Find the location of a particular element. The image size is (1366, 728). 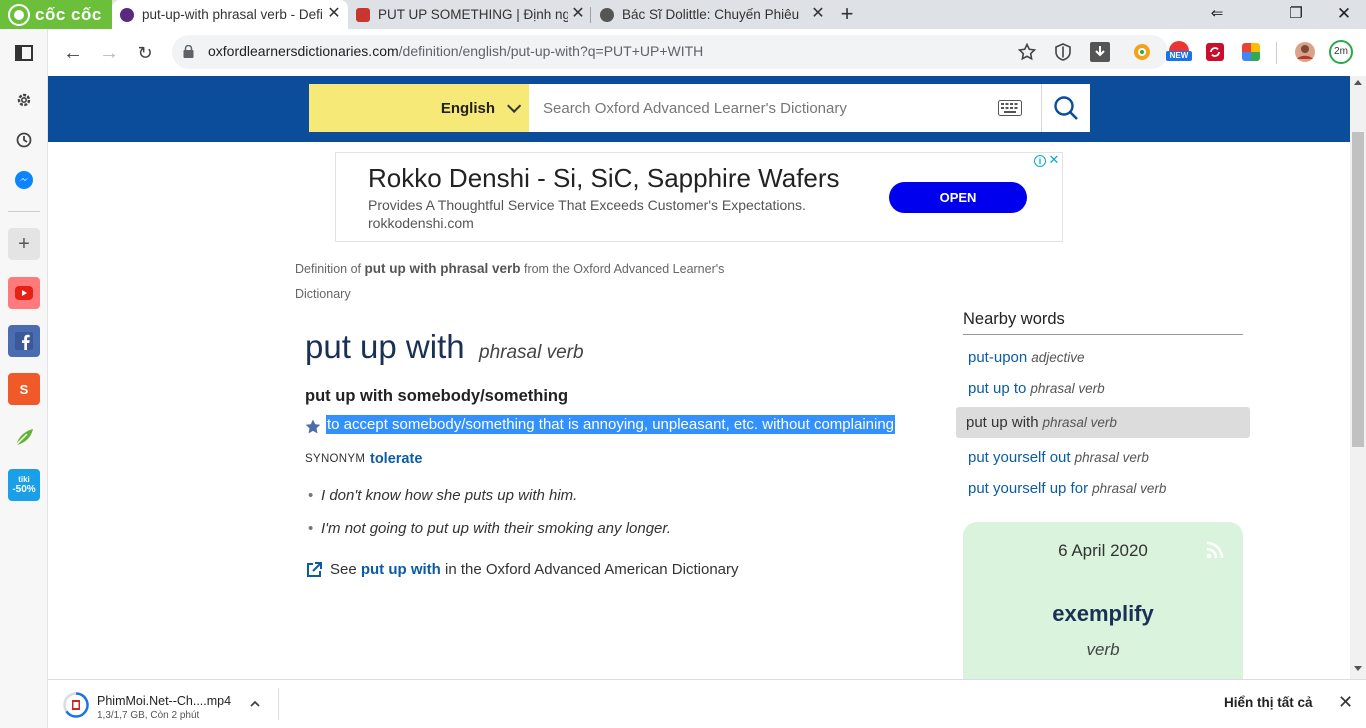

wotd-date: 6 April 2020 is located at coordinates (1103, 550).